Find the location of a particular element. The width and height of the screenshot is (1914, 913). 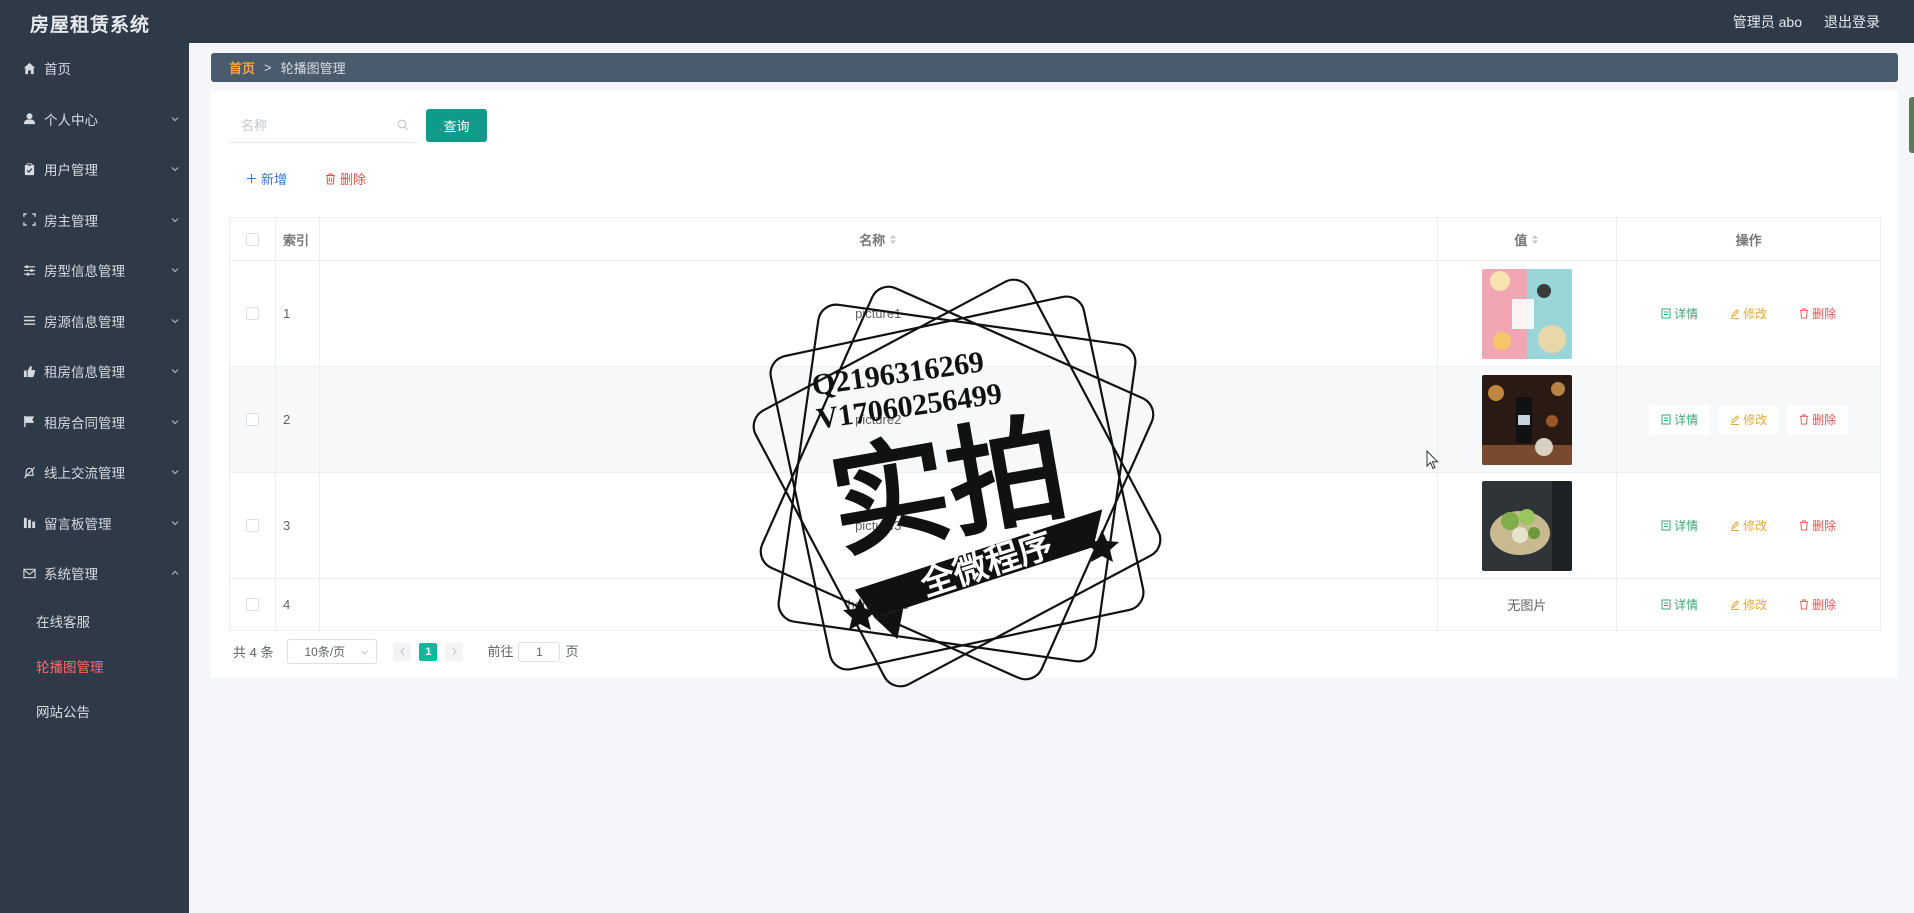

prev-page-button is located at coordinates (402, 651).